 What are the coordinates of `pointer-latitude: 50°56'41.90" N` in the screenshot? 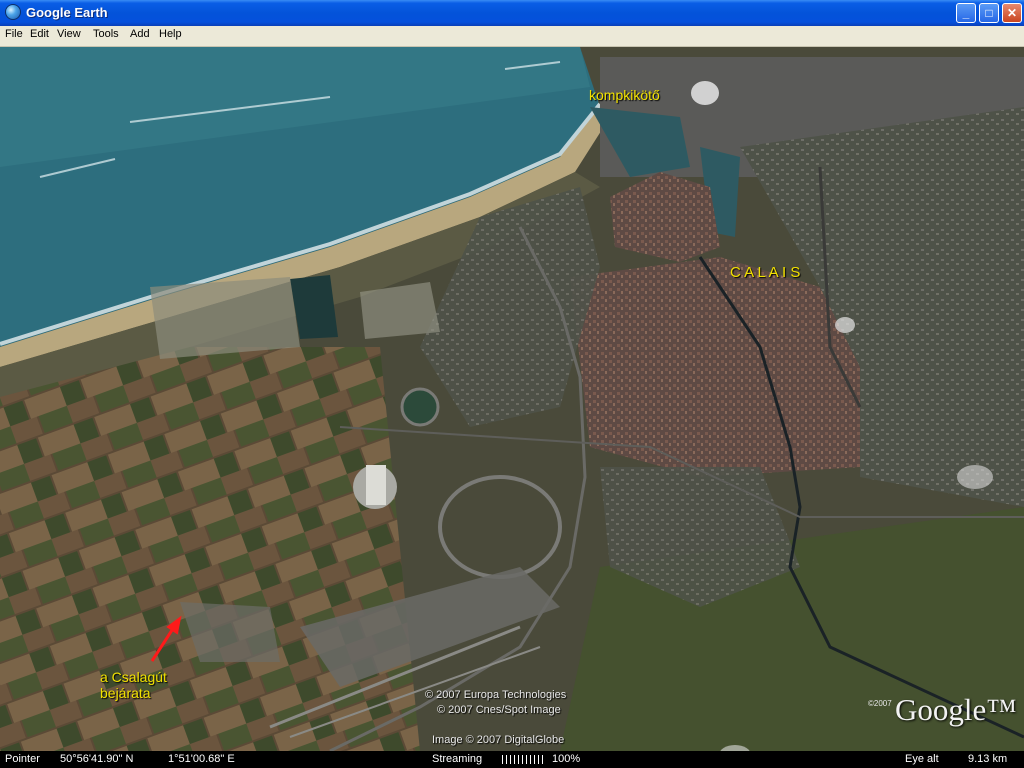 It's located at (97, 759).